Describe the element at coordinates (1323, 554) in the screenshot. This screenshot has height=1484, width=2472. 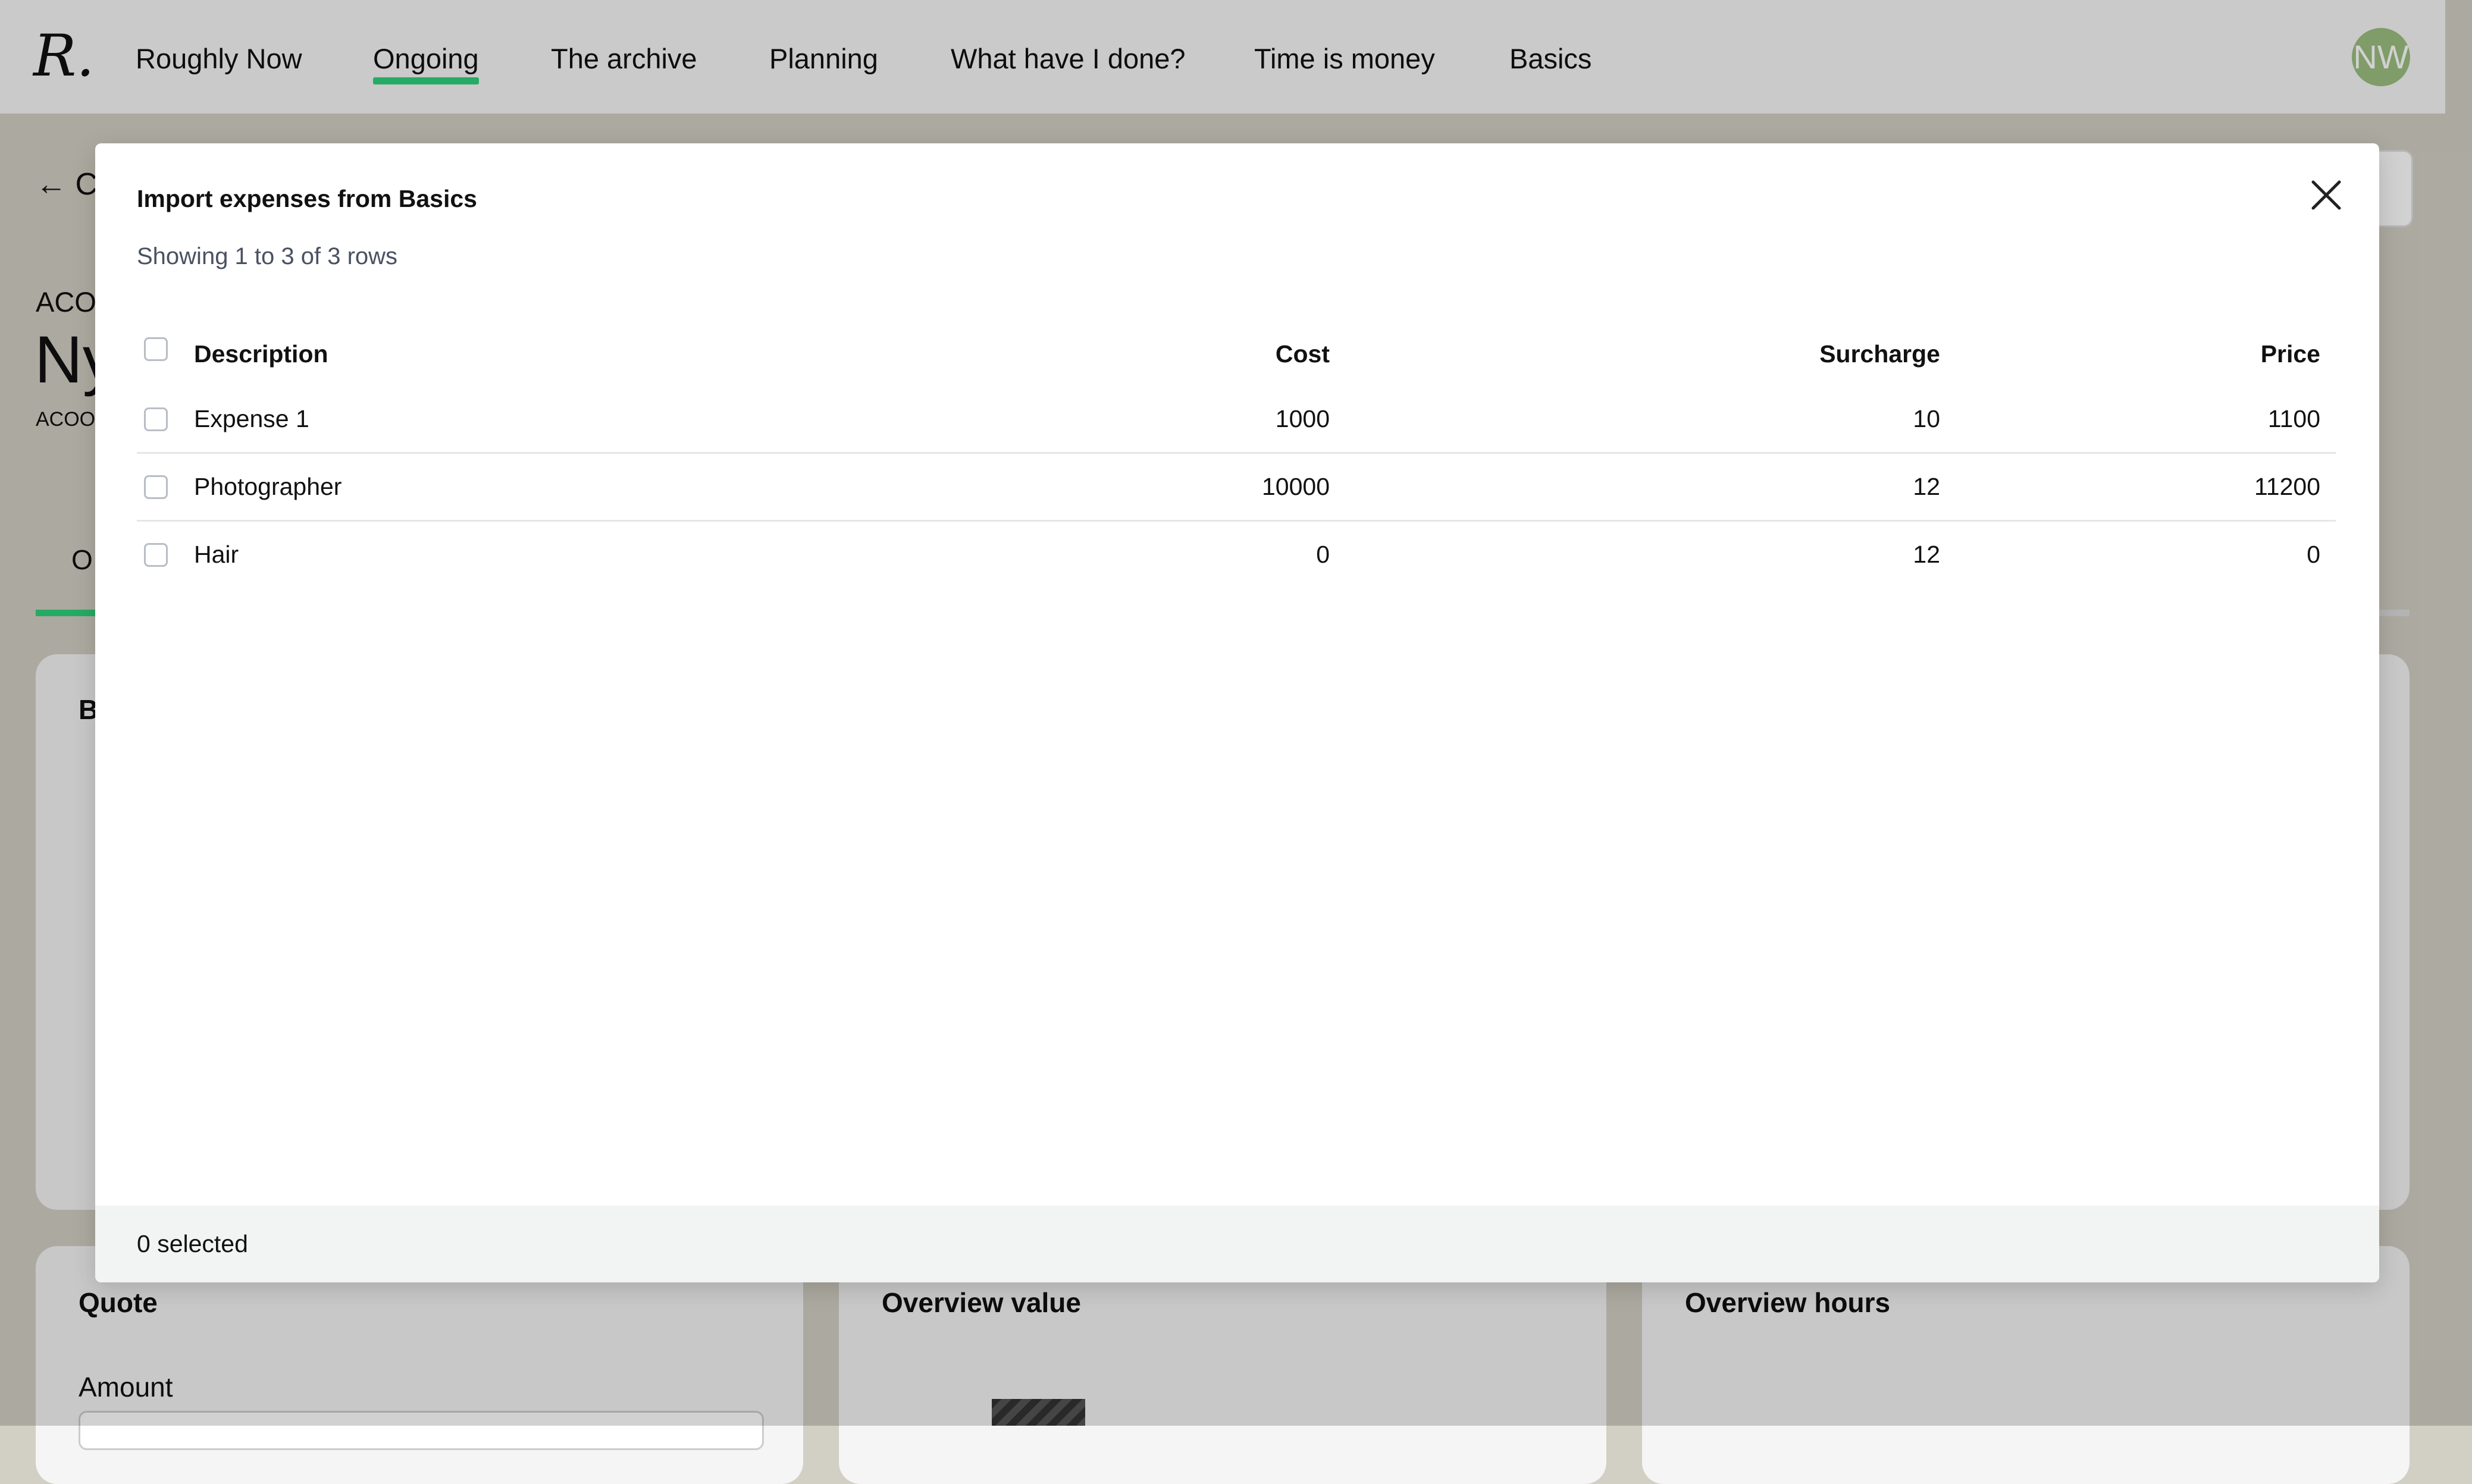
I see `cell-cost: 0` at that location.